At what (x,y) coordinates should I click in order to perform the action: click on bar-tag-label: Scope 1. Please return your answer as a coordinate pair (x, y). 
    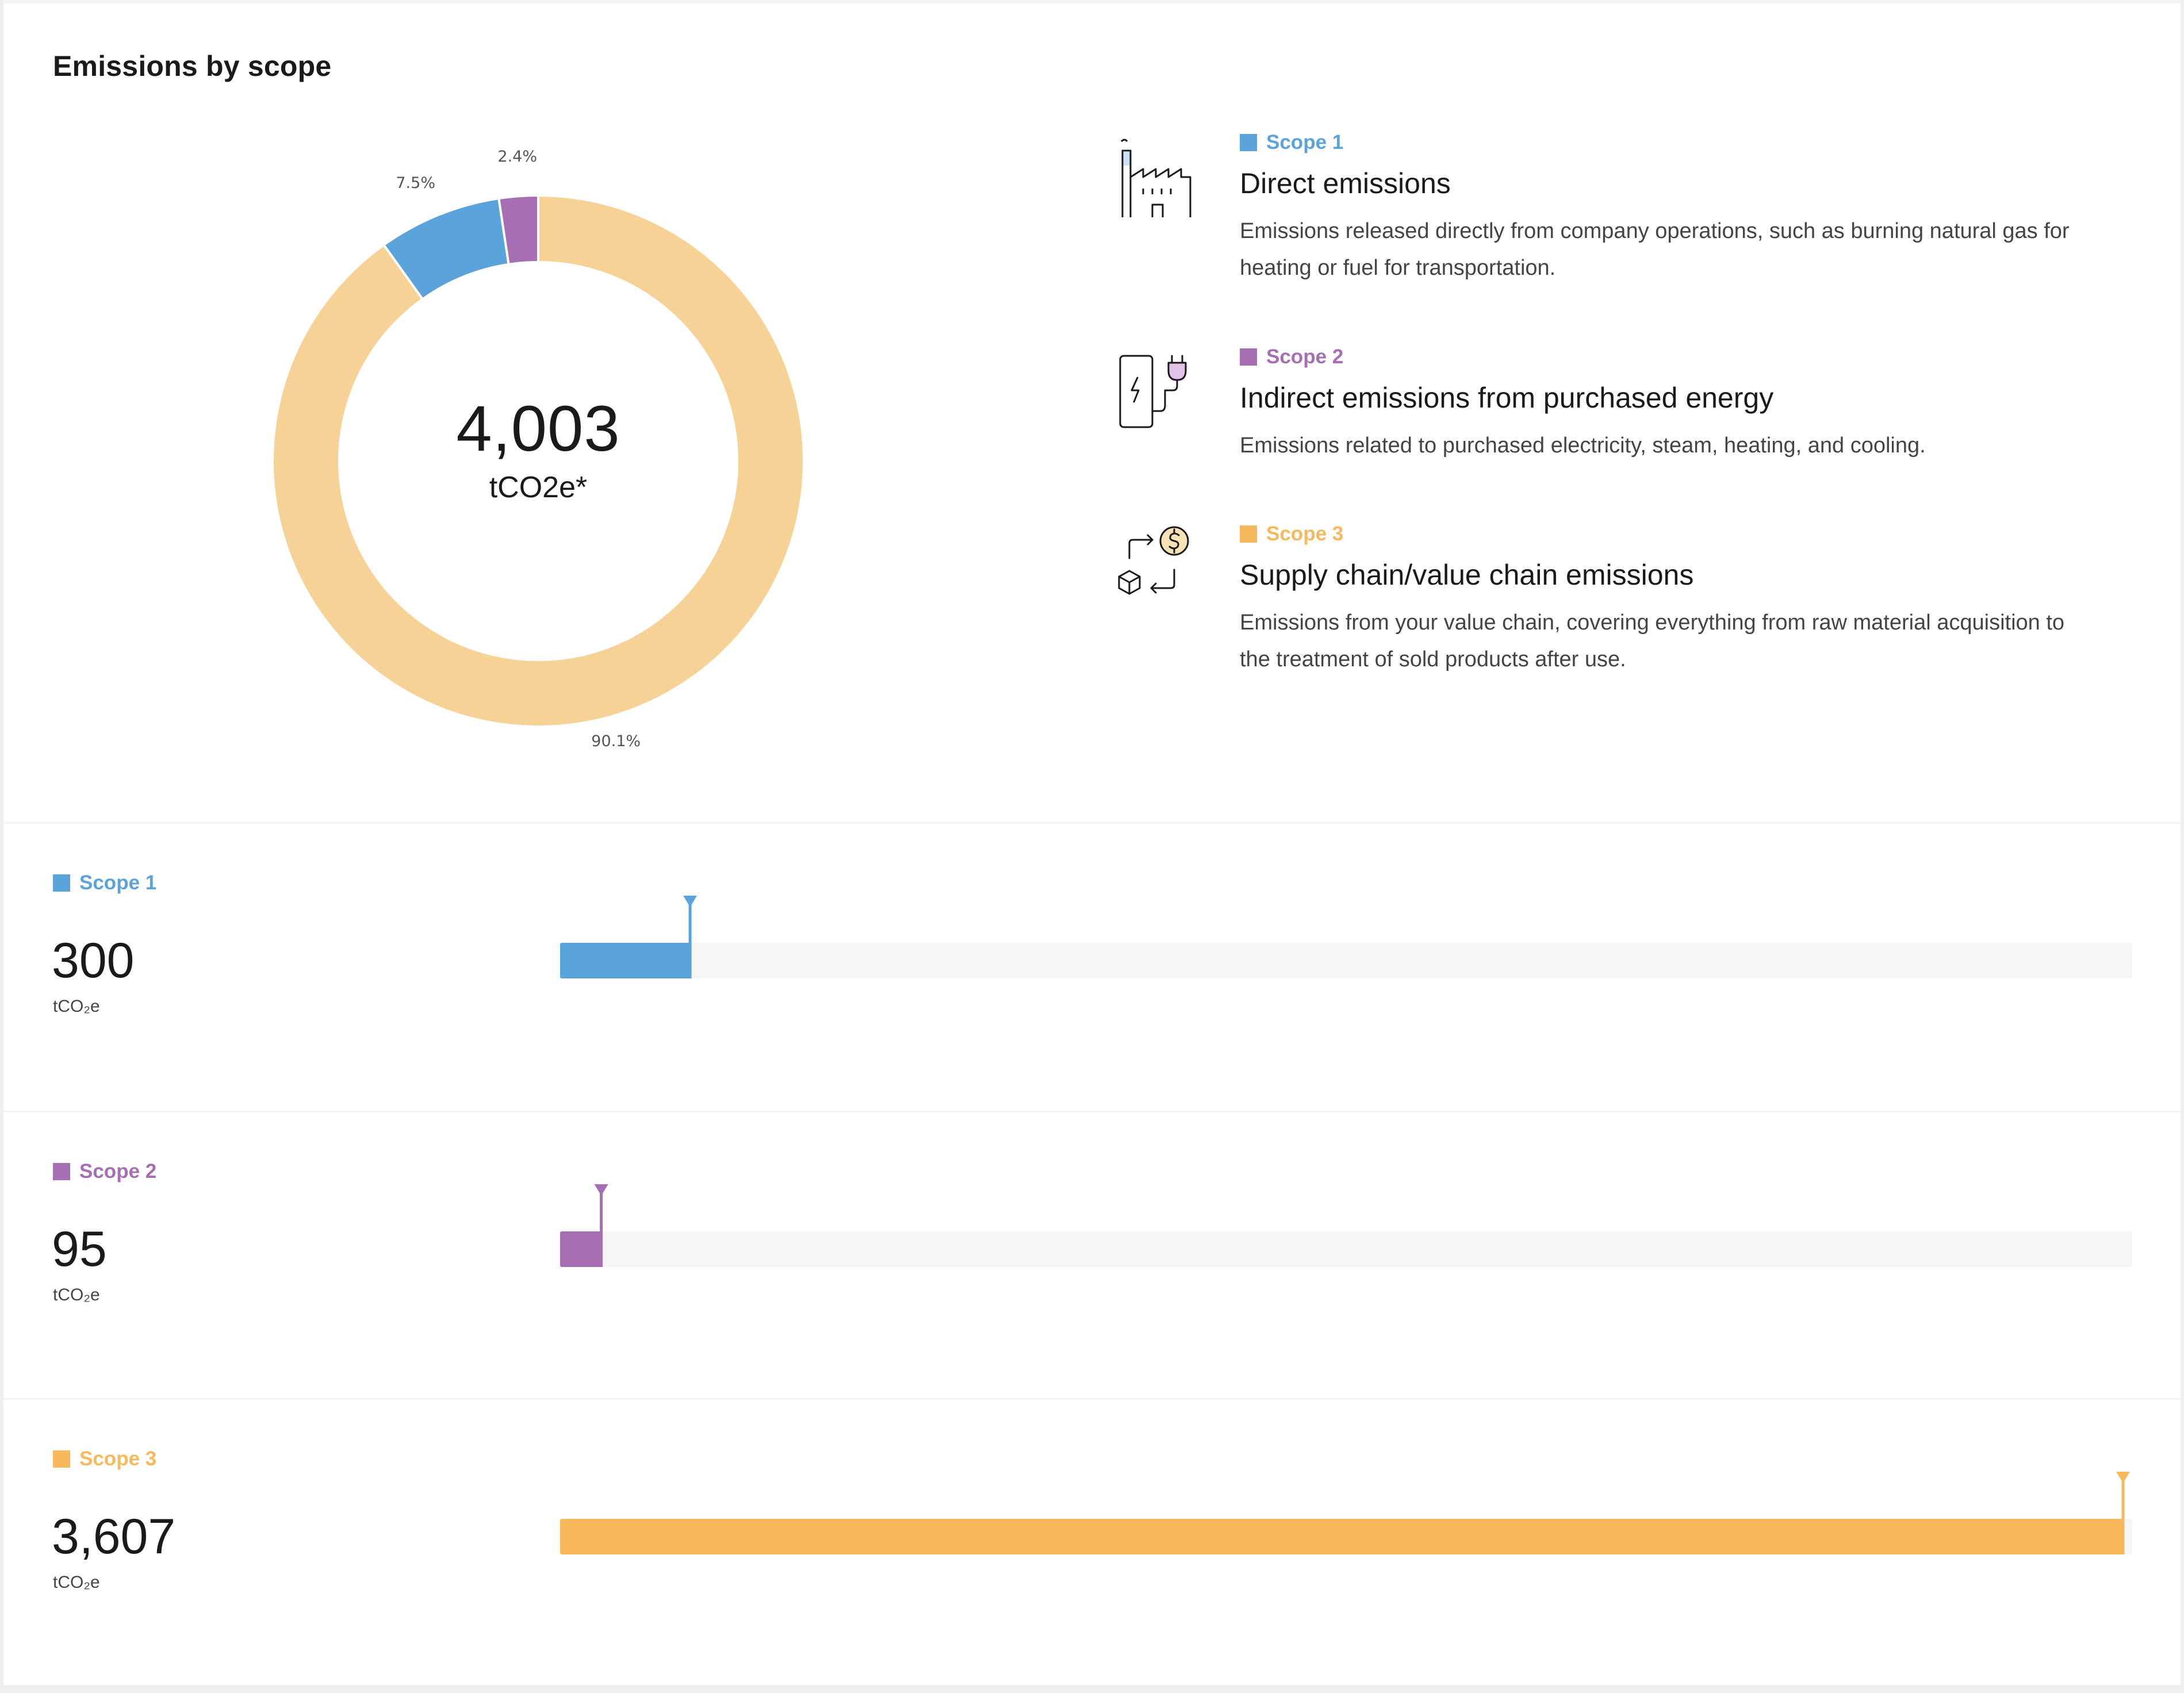
    Looking at the image, I should click on (118, 883).